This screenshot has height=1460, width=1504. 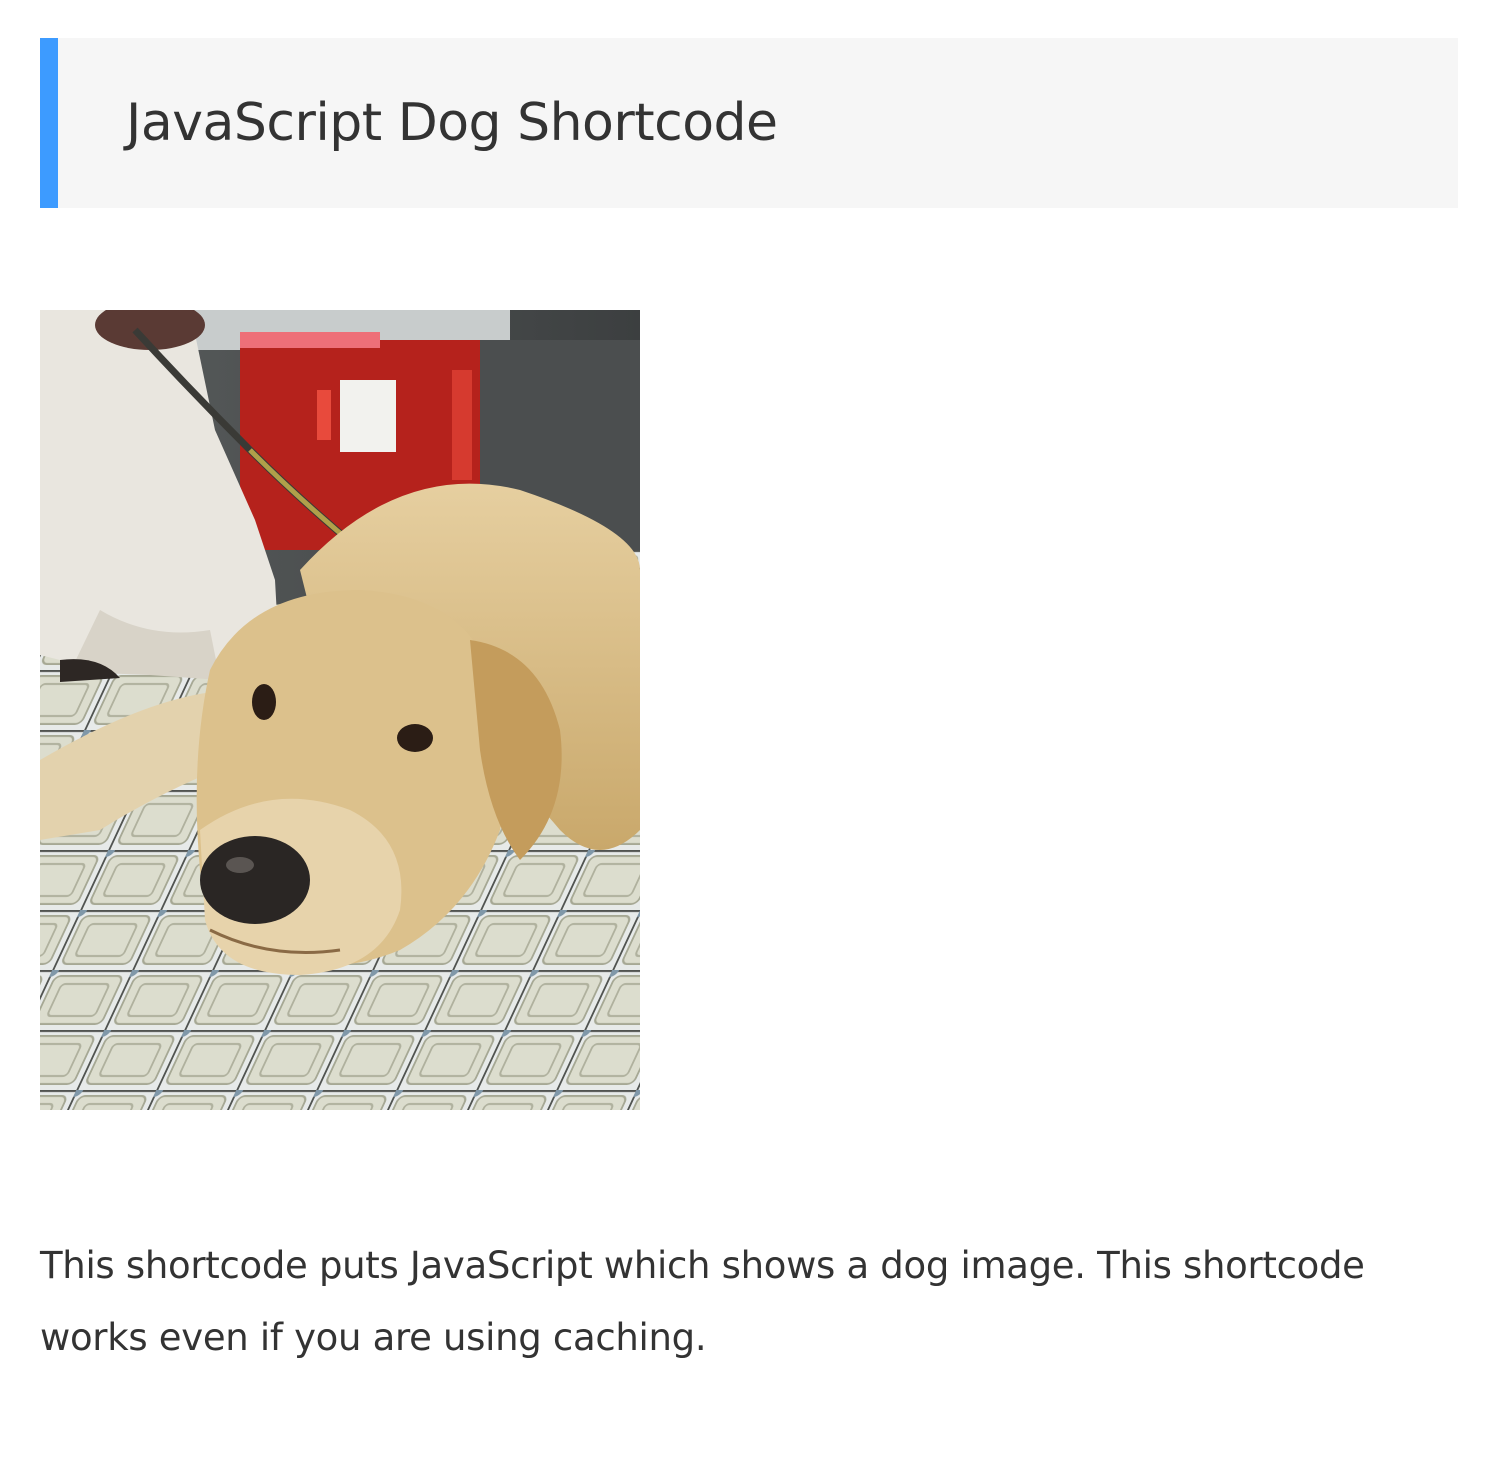 I want to click on page-title: JavaScript Dog Shortcode, so click(x=452, y=123).